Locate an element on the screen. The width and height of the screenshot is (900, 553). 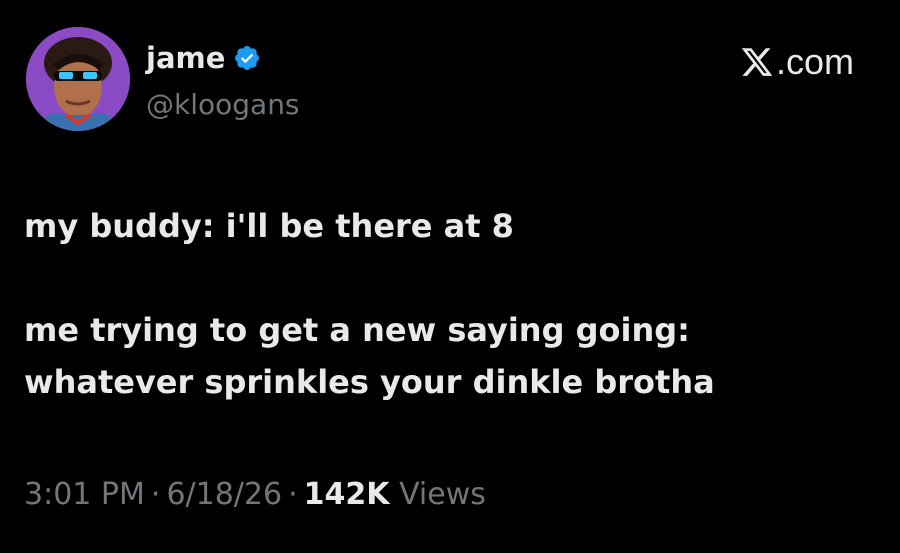
avatar is located at coordinates (78, 79).